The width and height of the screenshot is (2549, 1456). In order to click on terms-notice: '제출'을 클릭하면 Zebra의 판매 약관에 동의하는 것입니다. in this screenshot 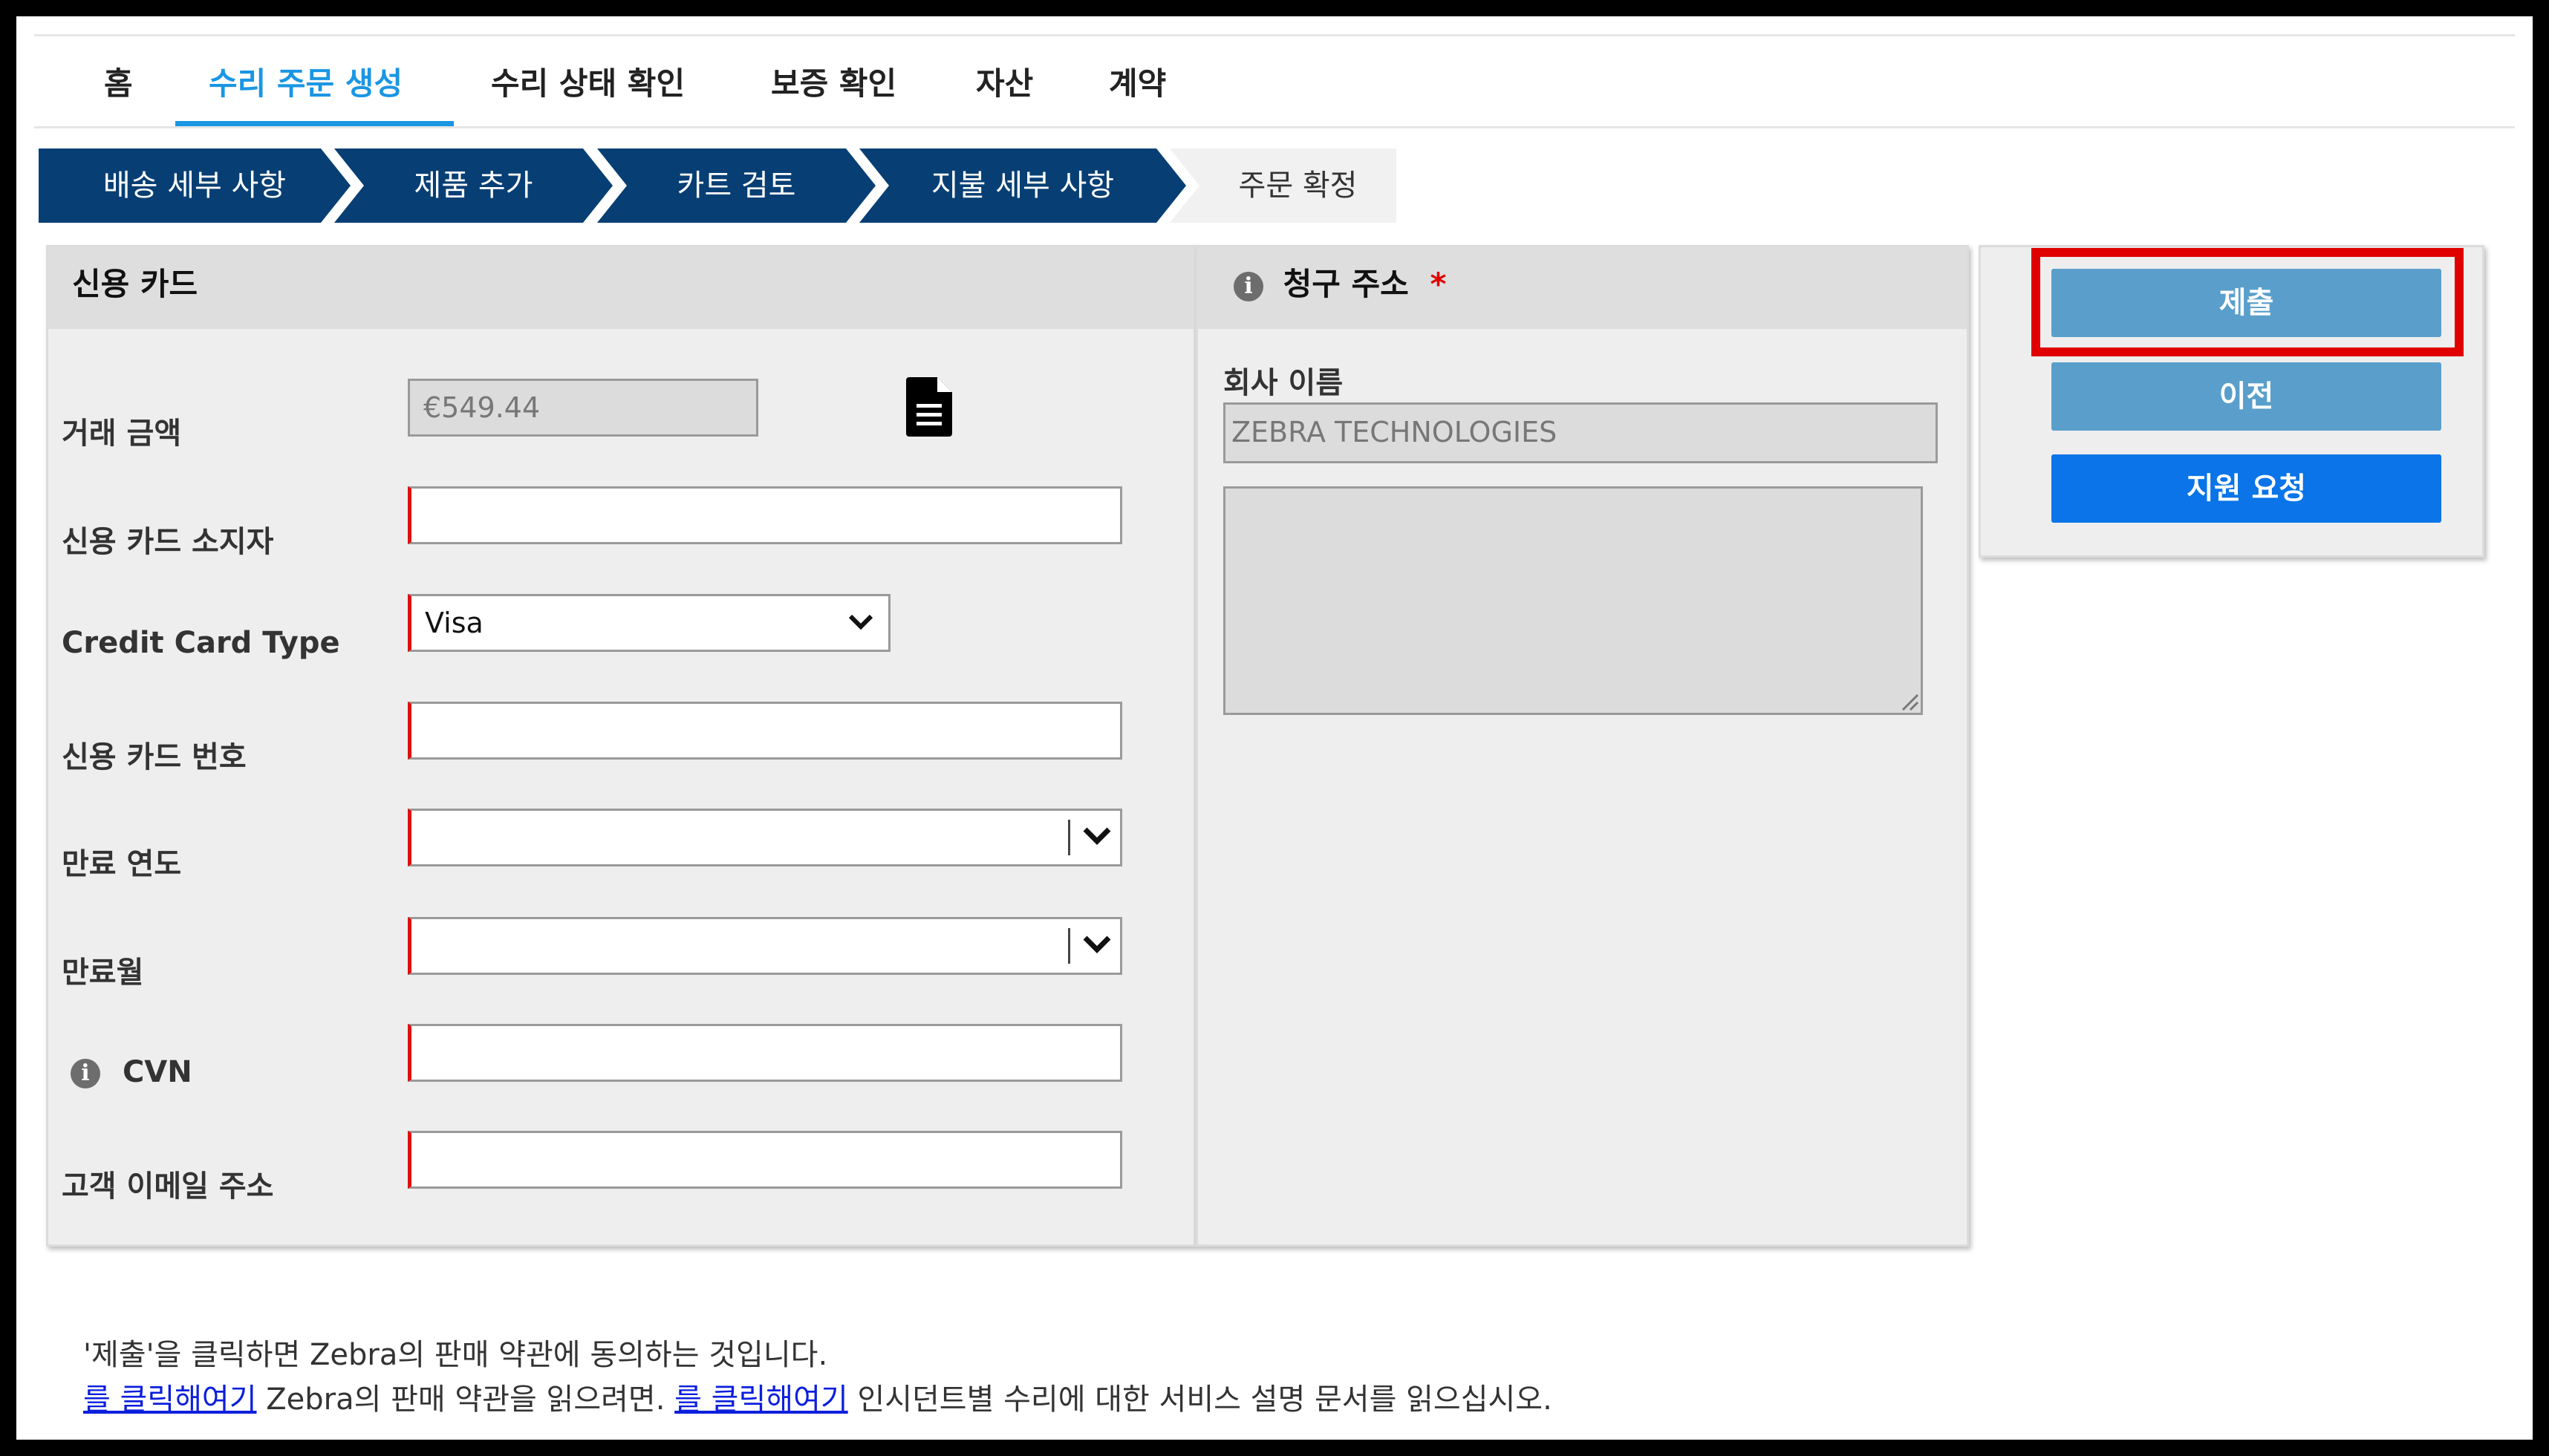, I will do `click(455, 1355)`.